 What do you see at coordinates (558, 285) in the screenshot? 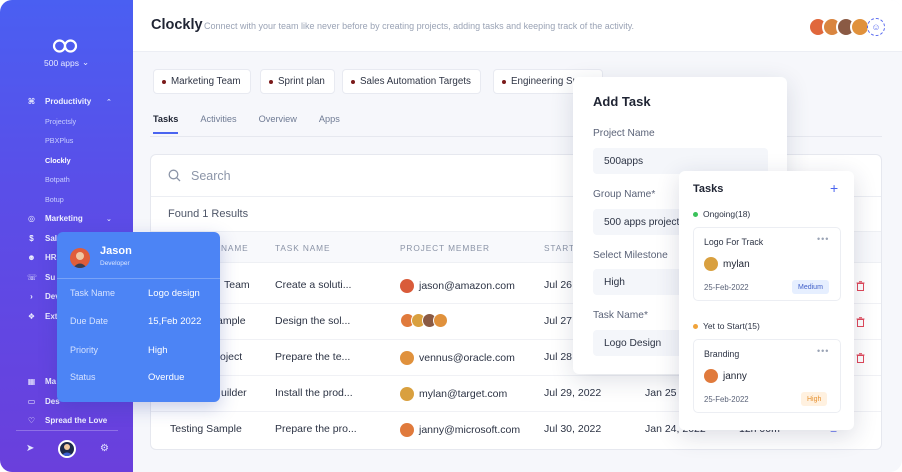
I see `cell-start: Jul 26` at bounding box center [558, 285].